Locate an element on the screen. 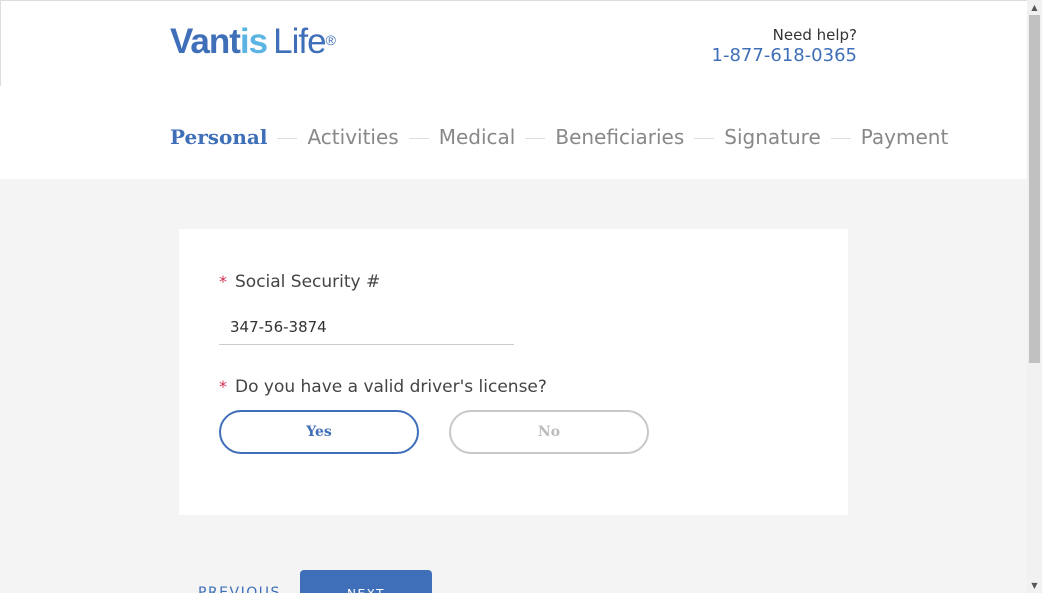  logo-text-life: Life is located at coordinates (299, 41).